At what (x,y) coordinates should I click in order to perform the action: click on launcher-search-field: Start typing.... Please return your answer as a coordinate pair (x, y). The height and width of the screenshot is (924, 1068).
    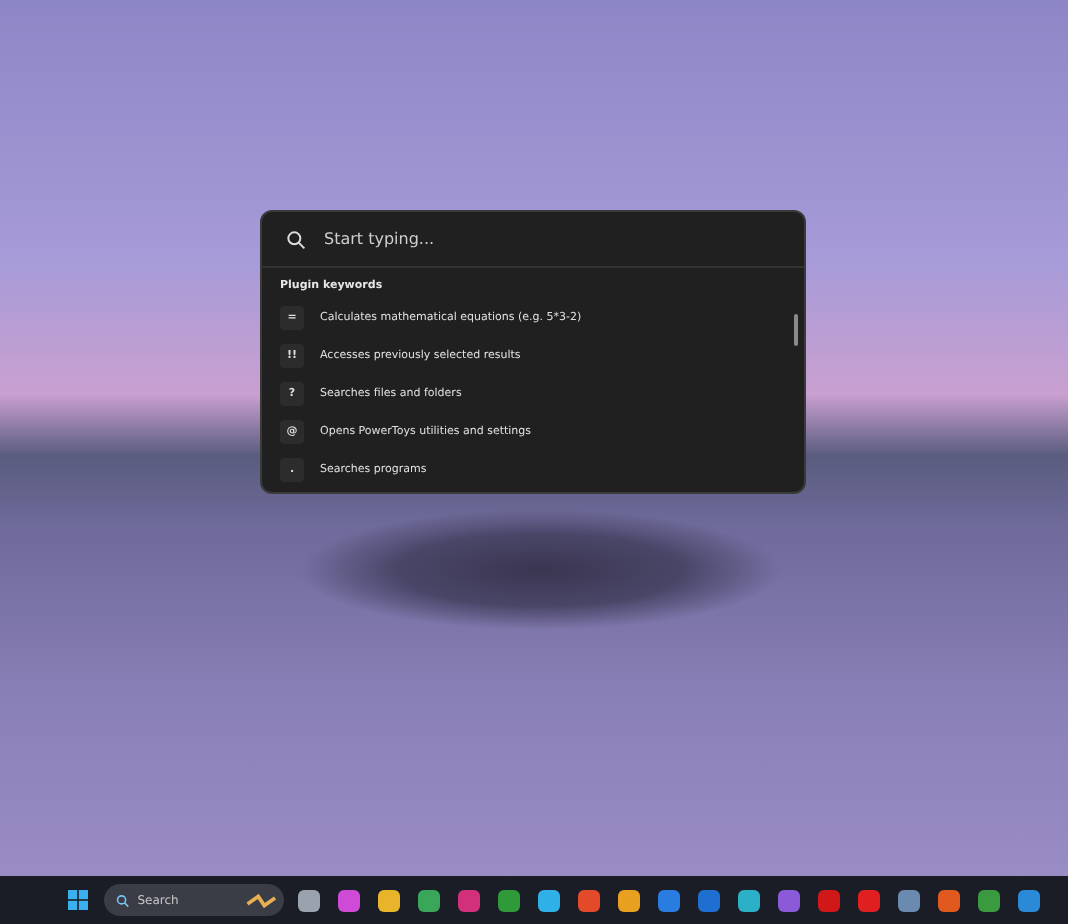
    Looking at the image, I should click on (552, 239).